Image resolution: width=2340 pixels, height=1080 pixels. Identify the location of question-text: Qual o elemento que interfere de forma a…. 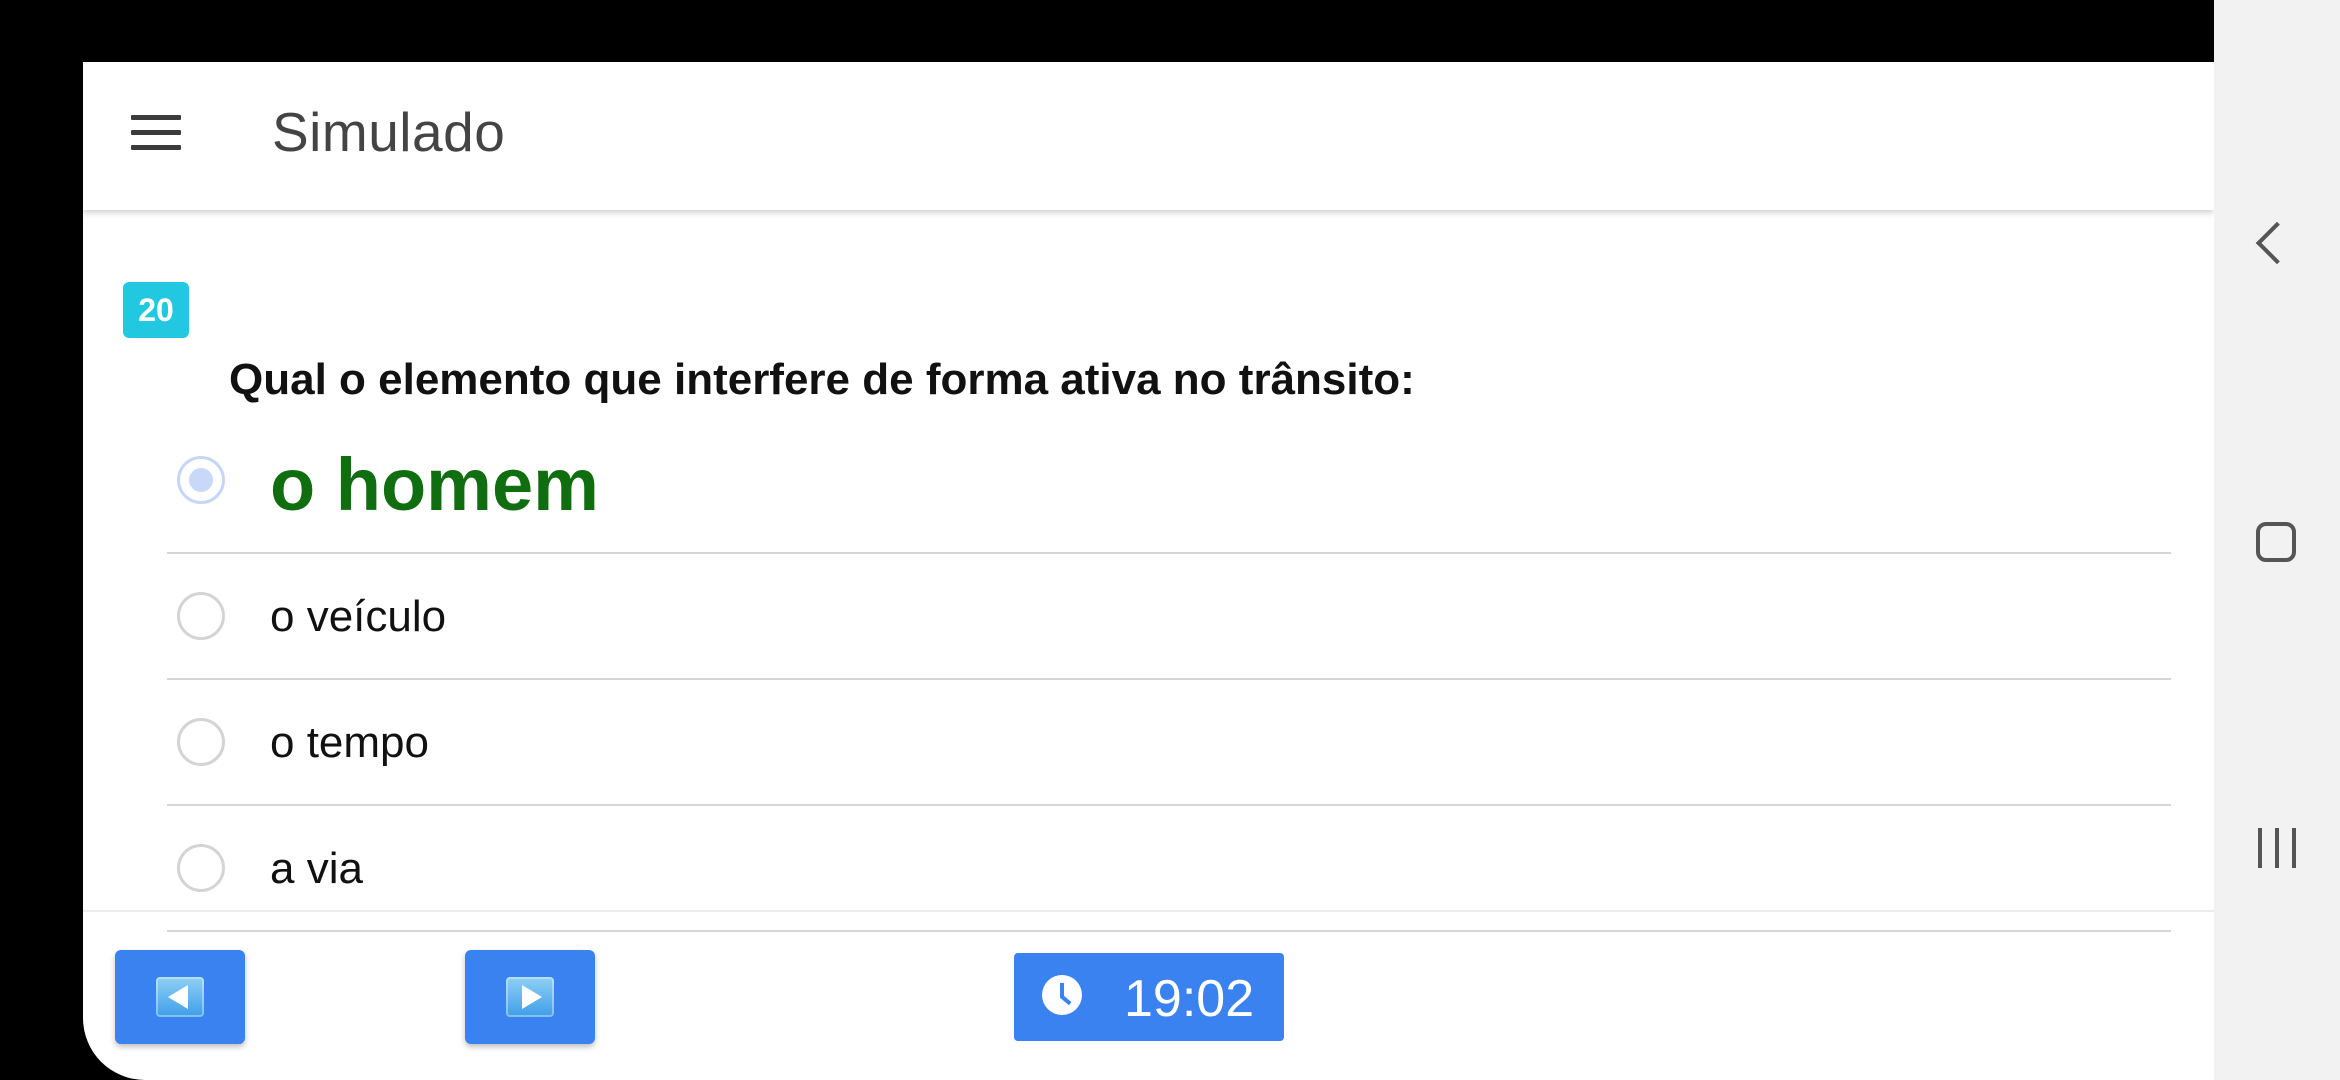
(822, 379).